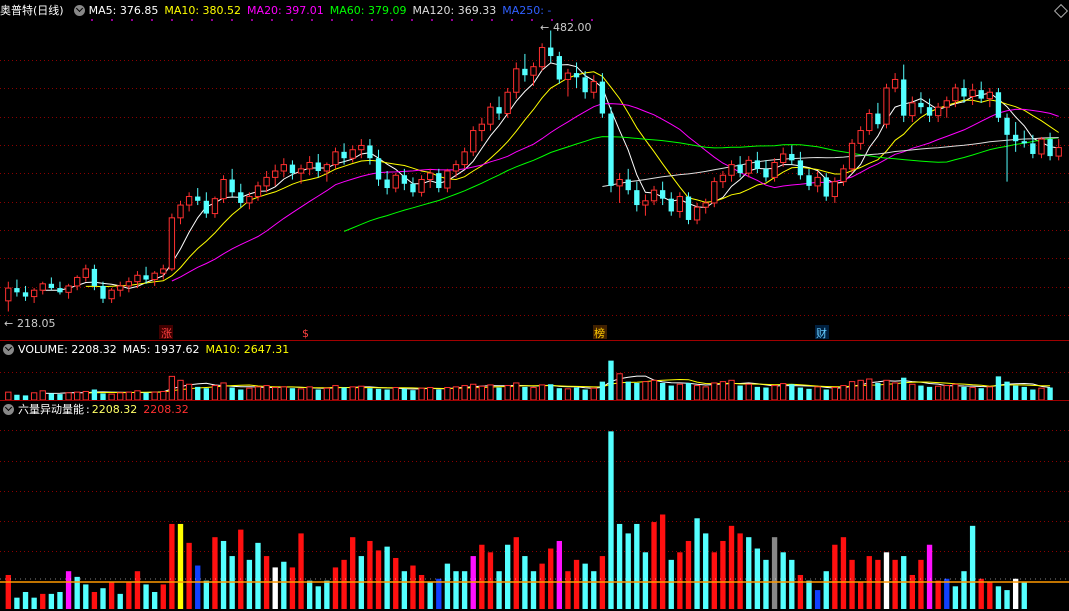 This screenshot has width=1069, height=611. I want to click on event-marker-finance: 财, so click(822, 332).